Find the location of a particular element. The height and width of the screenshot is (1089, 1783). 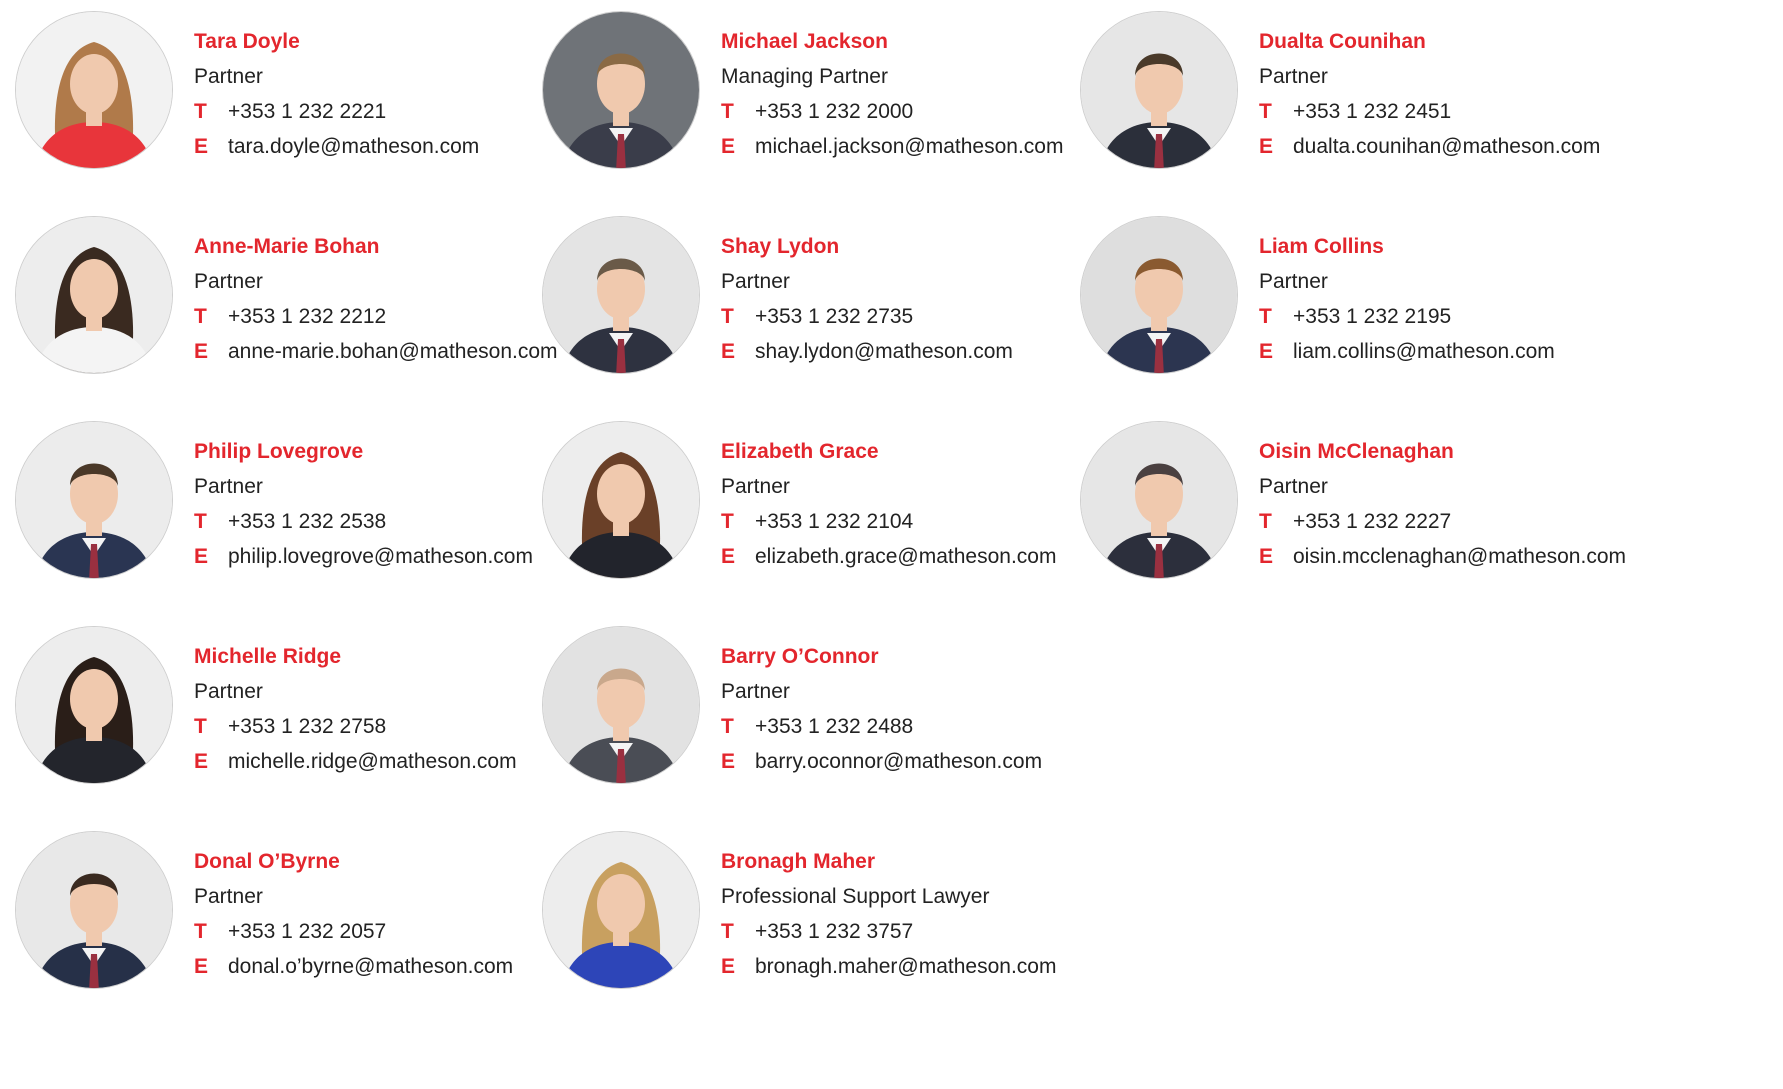

email-row: E barry.oconnor@matheson.com is located at coordinates (881, 761).